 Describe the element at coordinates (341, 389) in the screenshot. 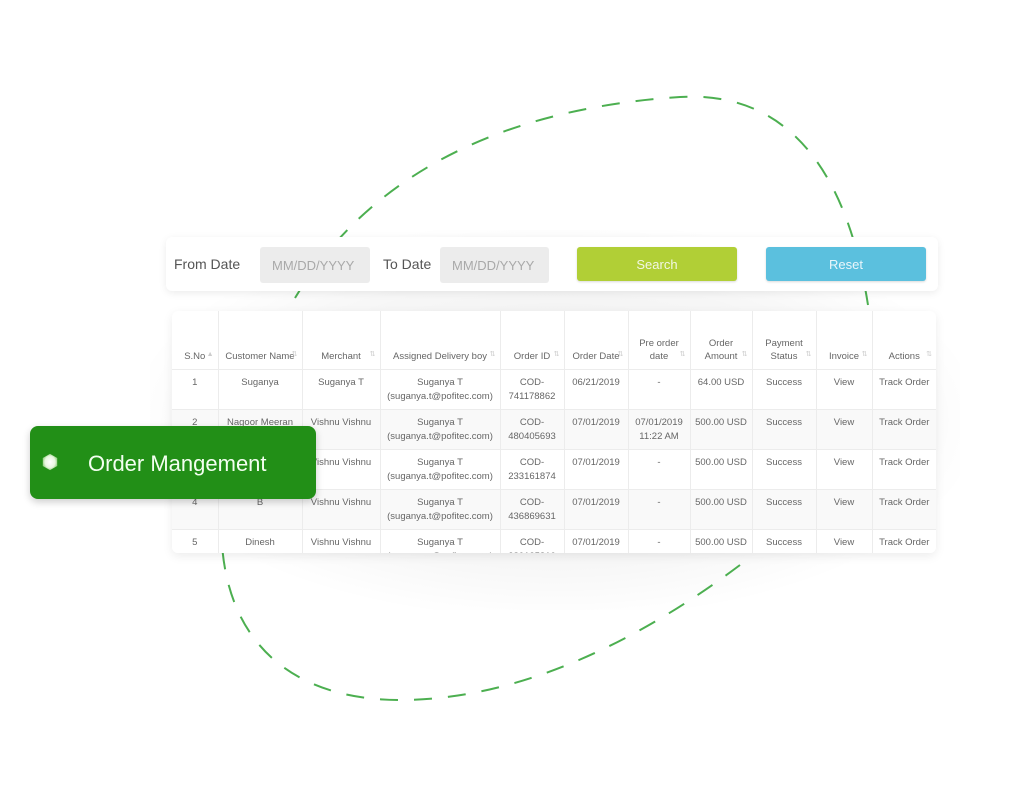

I see `merchant-cell: Suganya T` at that location.